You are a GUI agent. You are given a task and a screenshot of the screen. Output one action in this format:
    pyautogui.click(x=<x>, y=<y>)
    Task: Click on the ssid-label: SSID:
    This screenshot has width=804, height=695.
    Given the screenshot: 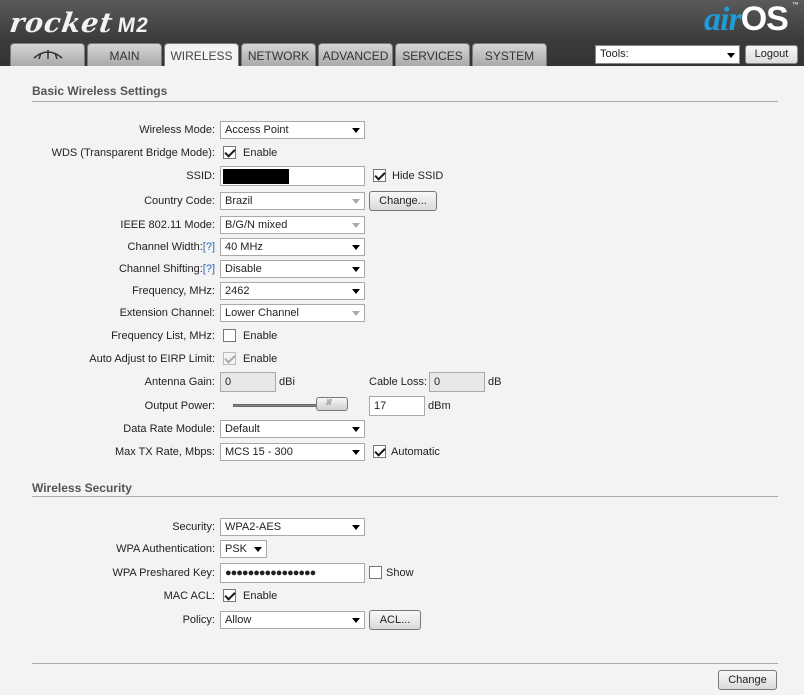 What is the action you would take?
    pyautogui.click(x=200, y=176)
    